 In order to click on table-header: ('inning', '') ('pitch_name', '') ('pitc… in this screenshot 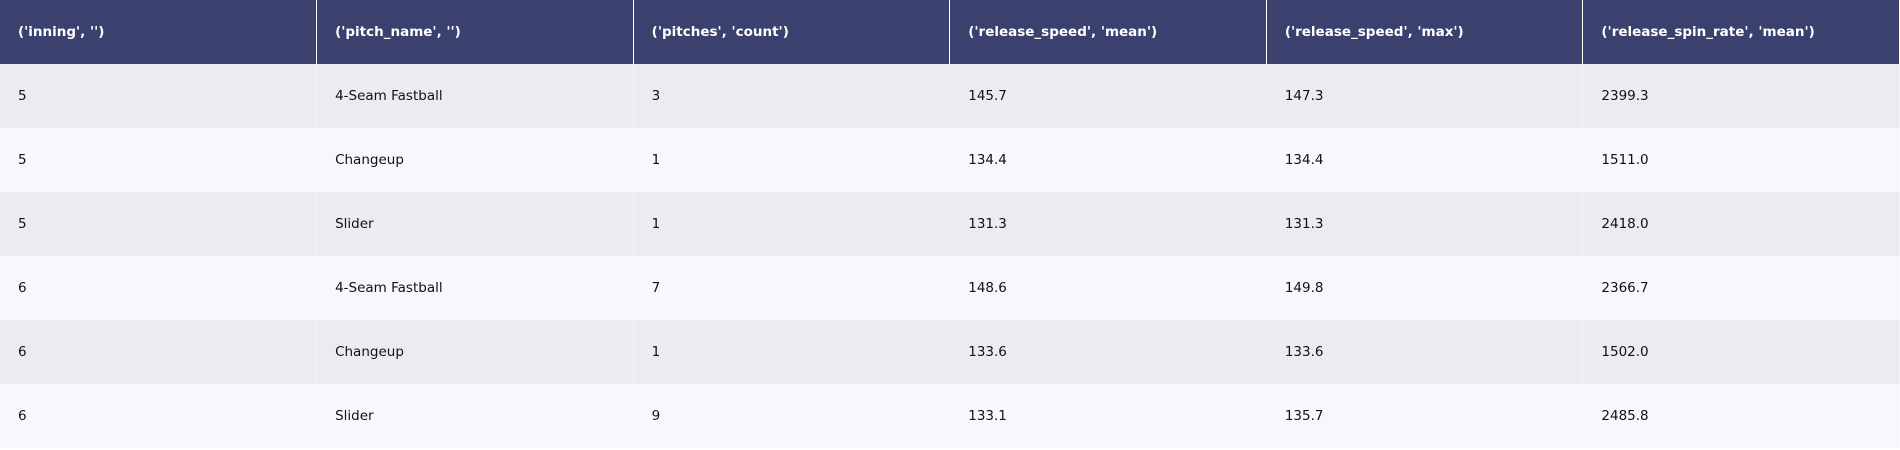, I will do `click(950, 32)`.